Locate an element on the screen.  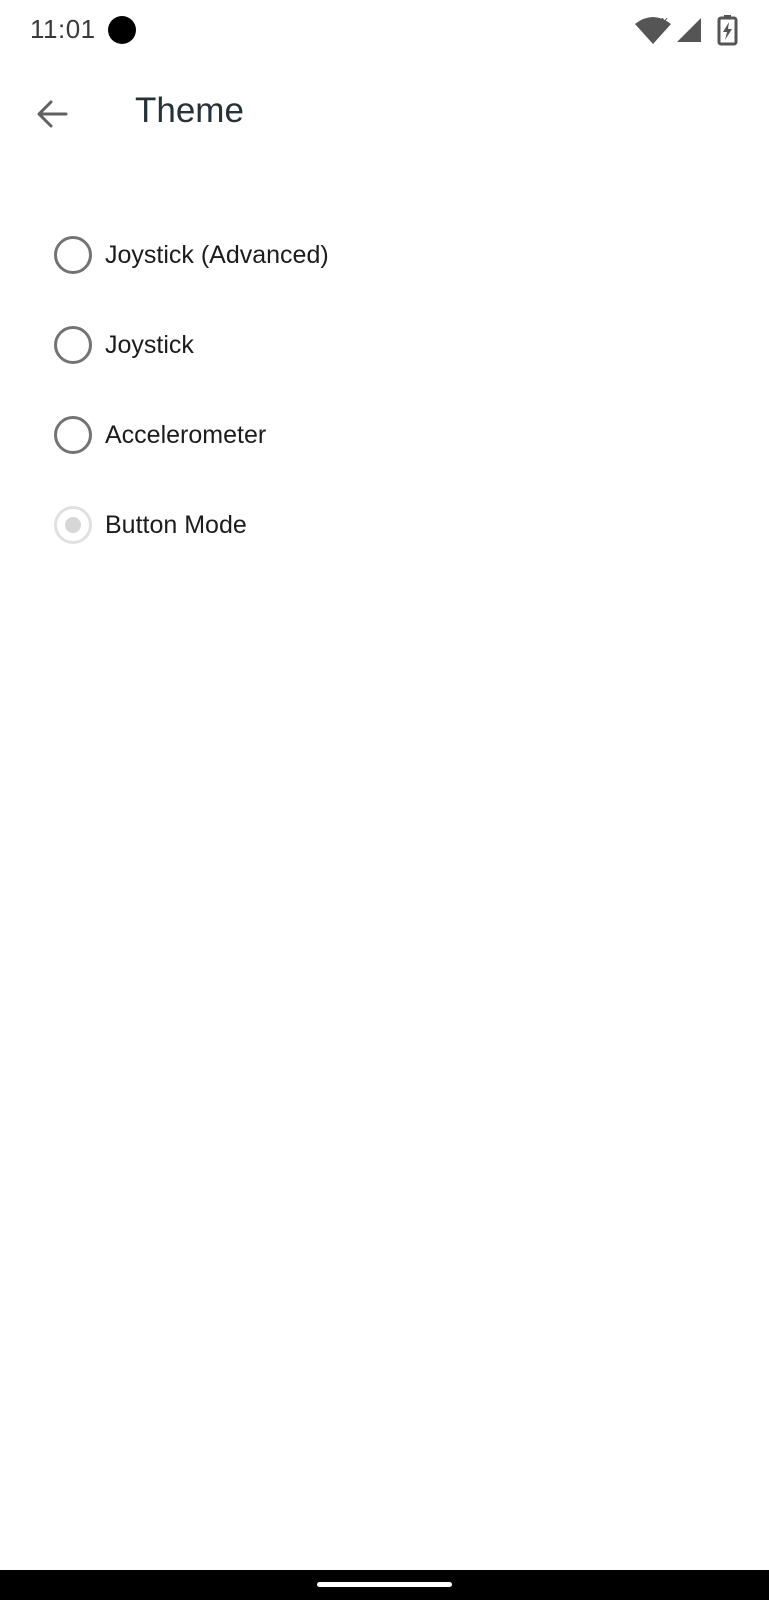
wifi-icon: x is located at coordinates (653, 30).